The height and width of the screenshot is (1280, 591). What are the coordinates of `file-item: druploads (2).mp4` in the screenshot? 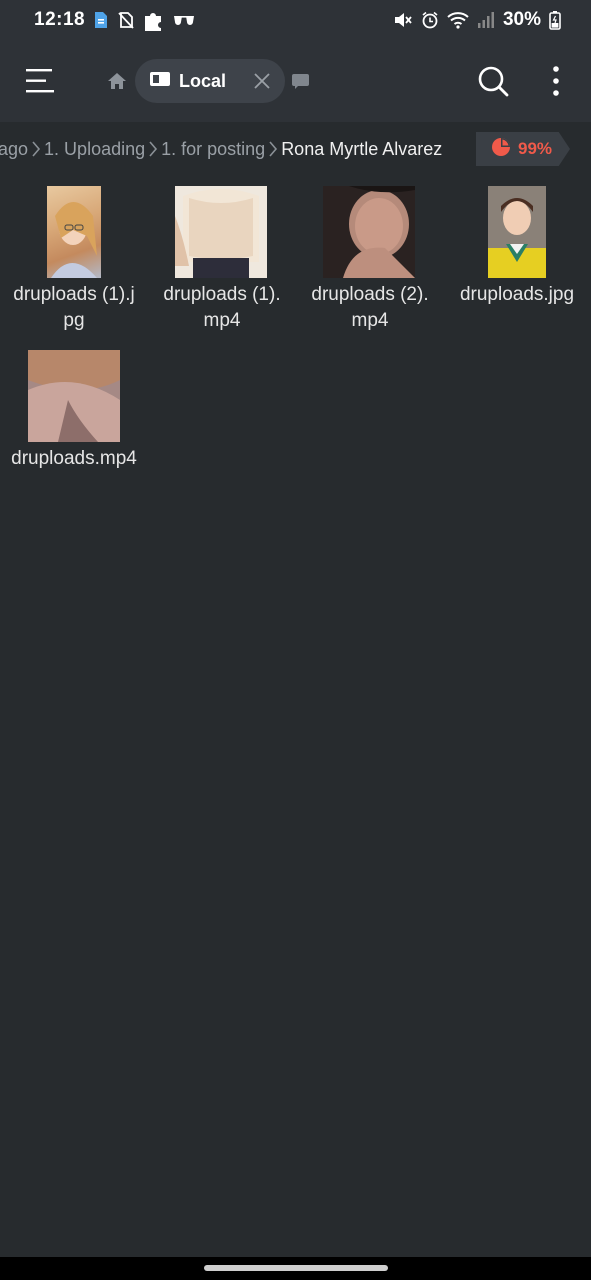 It's located at (370, 261).